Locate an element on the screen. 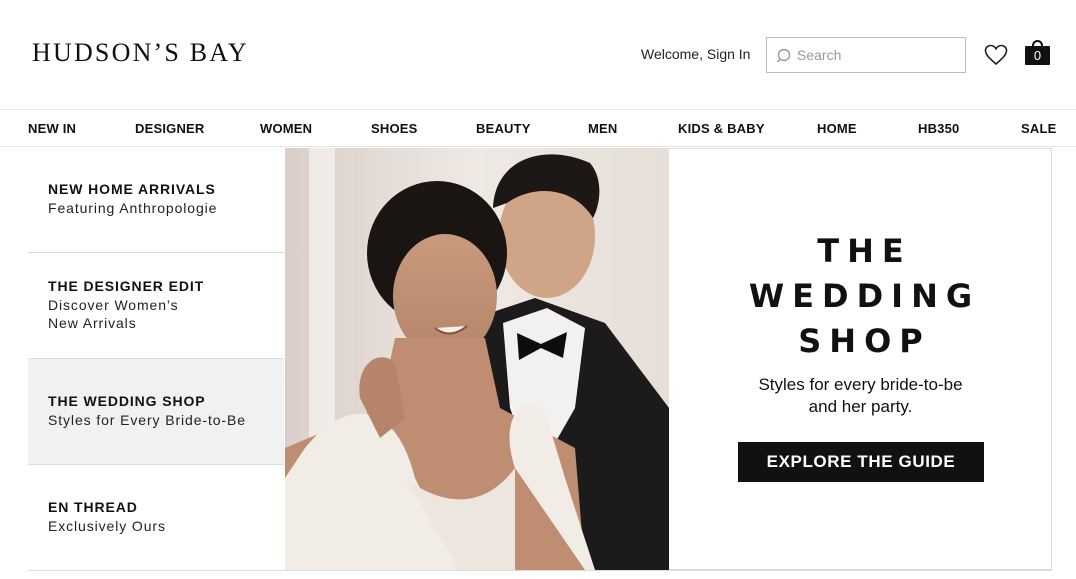 The image size is (1076, 579). nav-item-shoes: SHOES is located at coordinates (394, 128).